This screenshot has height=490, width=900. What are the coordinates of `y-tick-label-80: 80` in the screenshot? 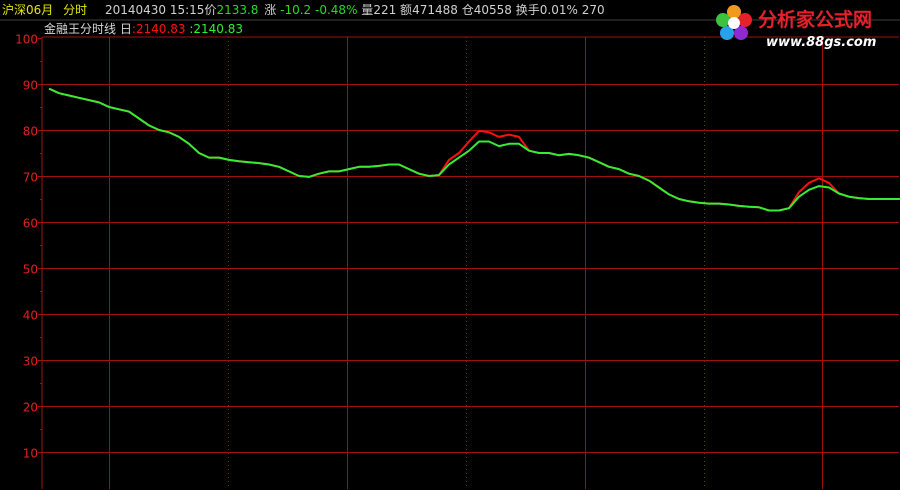 It's located at (30, 132).